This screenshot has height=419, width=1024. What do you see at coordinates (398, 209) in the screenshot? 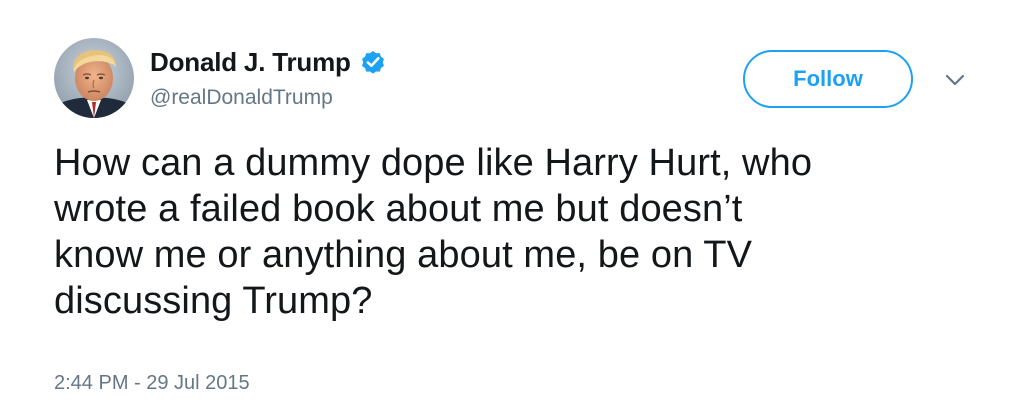
I see `tweet-text-line: wrote a failed book about me but doesn’t` at bounding box center [398, 209].